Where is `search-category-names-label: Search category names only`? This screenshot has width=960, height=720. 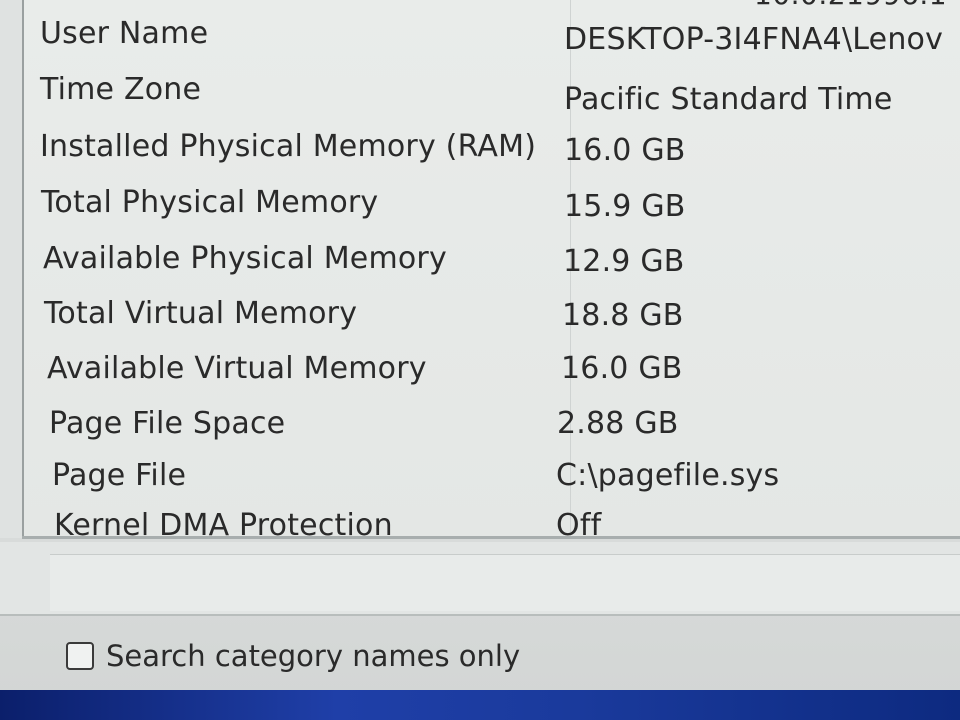 search-category-names-label: Search category names only is located at coordinates (313, 656).